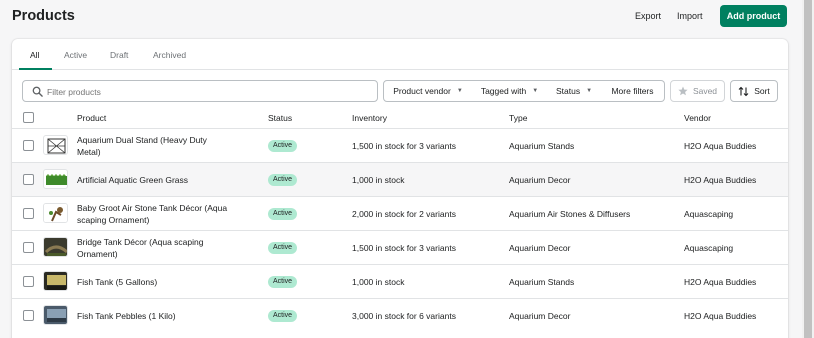 The width and height of the screenshot is (814, 338). I want to click on import-button: Import, so click(690, 16).